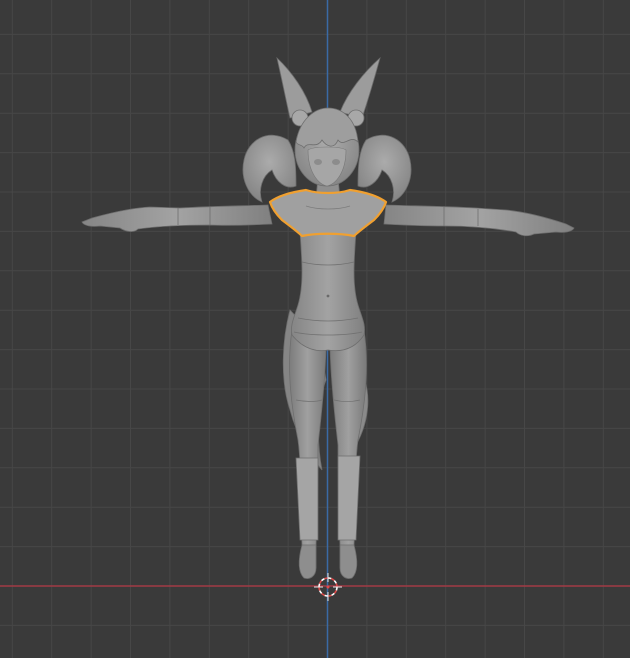 This screenshot has height=658, width=630. I want to click on right-eye, so click(336, 162).